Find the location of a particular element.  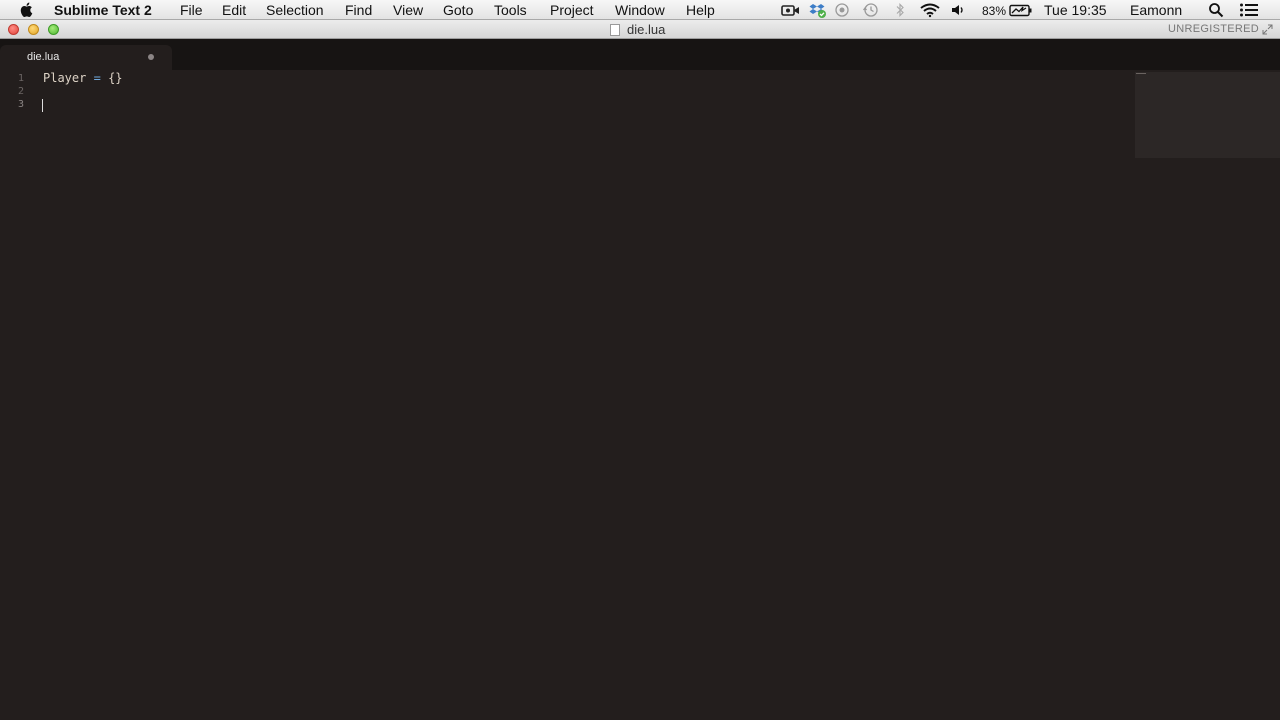

window-minimize-button is located at coordinates (33, 29).